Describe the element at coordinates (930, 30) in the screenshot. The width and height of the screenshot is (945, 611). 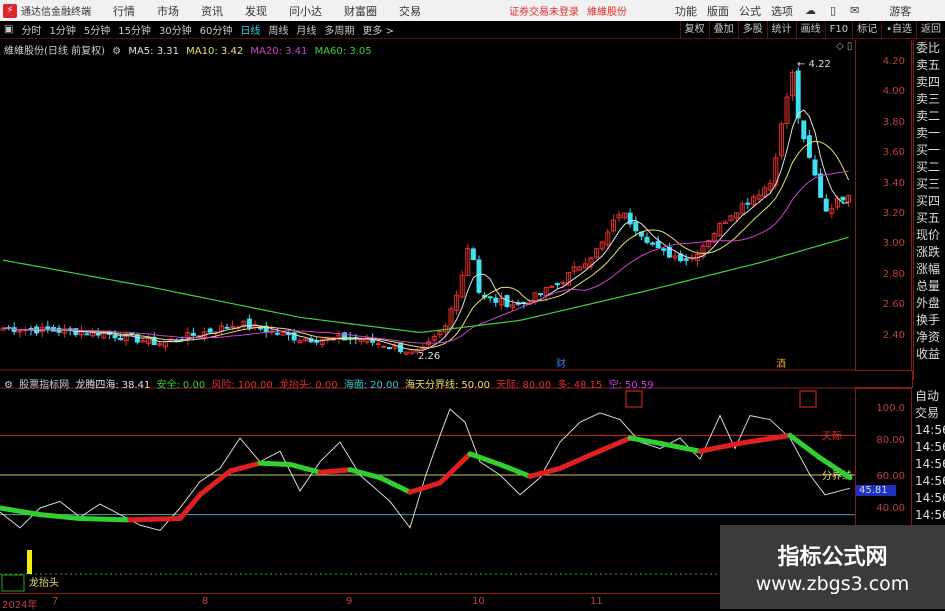
I see `back-button: 返回` at that location.